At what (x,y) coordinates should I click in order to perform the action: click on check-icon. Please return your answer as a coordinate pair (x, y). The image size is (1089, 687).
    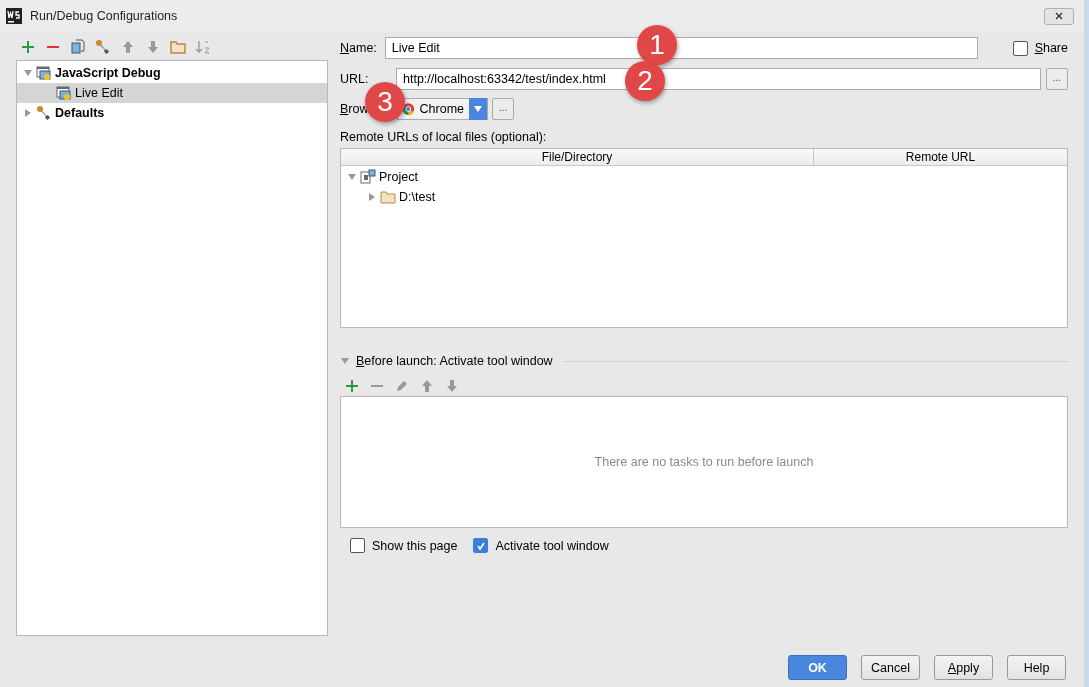
    Looking at the image, I should click on (481, 545).